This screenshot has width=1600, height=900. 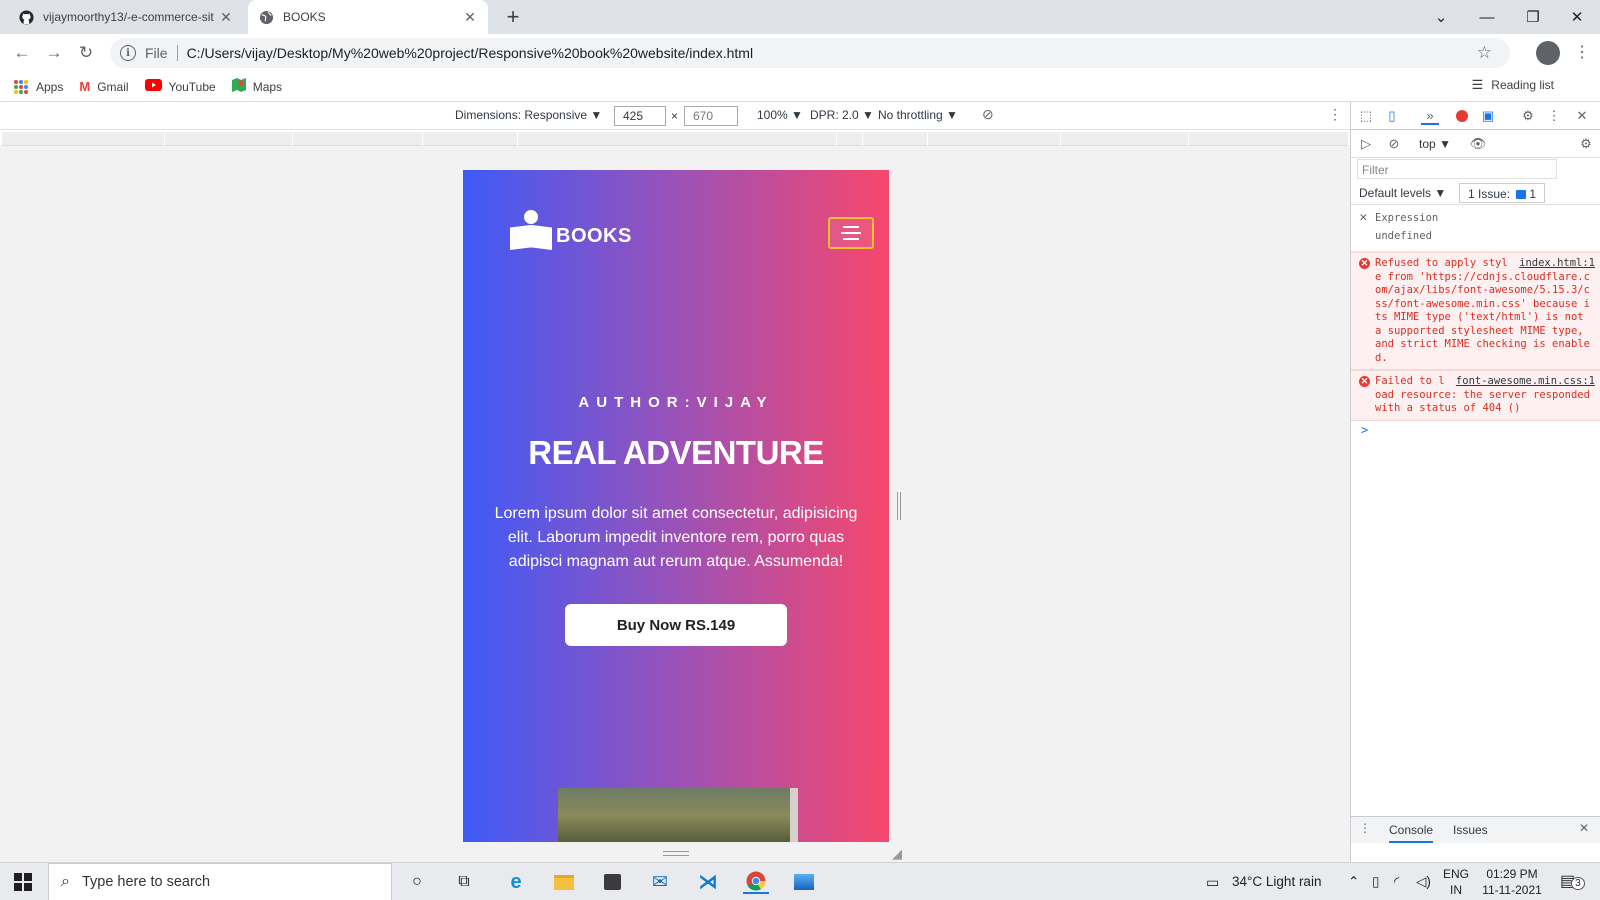 What do you see at coordinates (1577, 17) in the screenshot?
I see `window-close-button: ✕` at bounding box center [1577, 17].